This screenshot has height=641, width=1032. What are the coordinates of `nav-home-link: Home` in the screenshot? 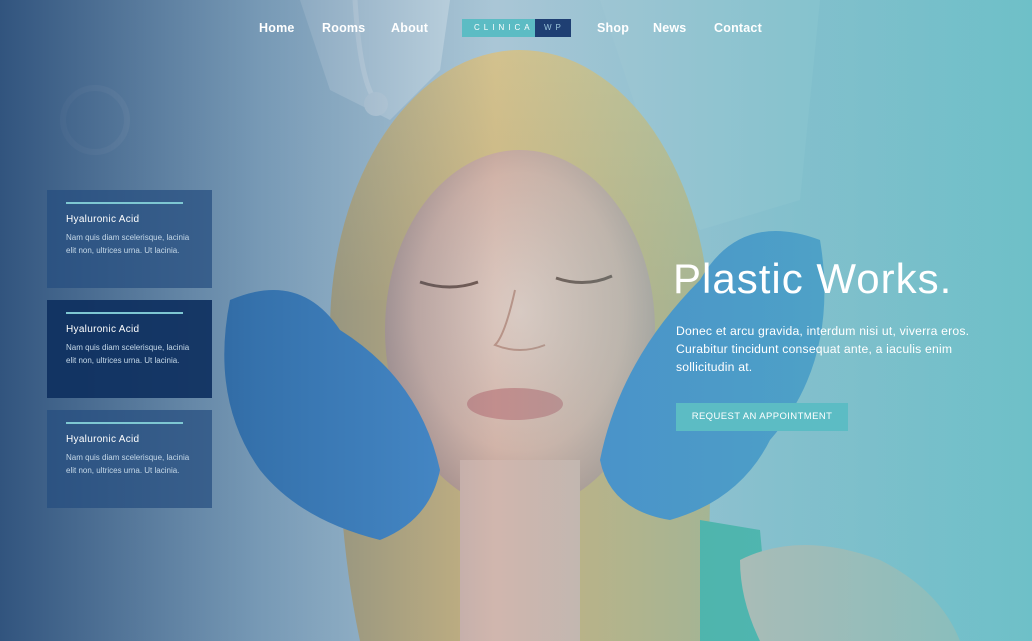 It's located at (277, 28).